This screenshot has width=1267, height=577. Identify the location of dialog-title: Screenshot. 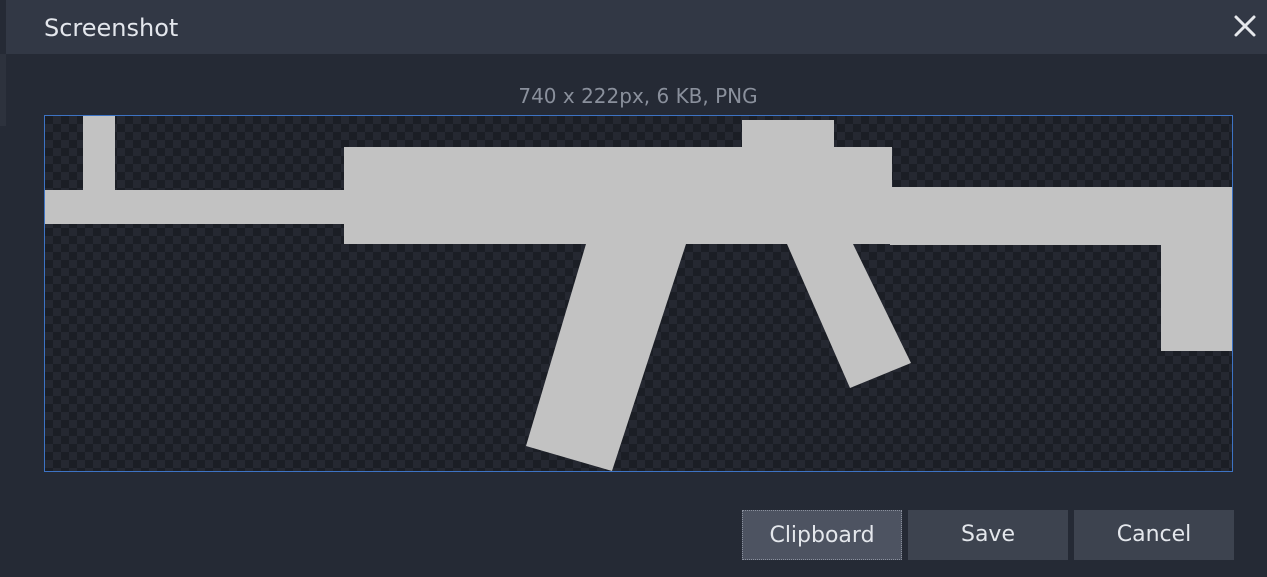
(111, 28).